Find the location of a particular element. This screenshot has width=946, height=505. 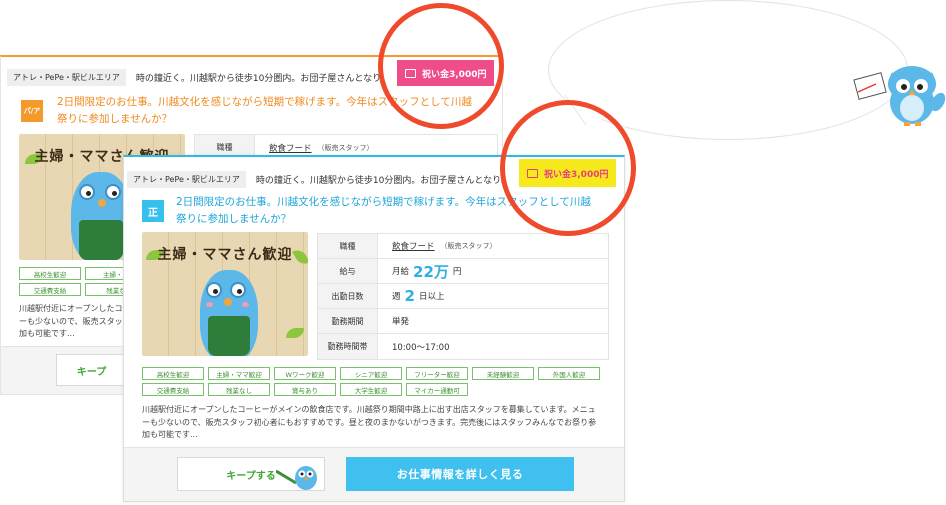

tag: フリーター歓迎 is located at coordinates (437, 373).